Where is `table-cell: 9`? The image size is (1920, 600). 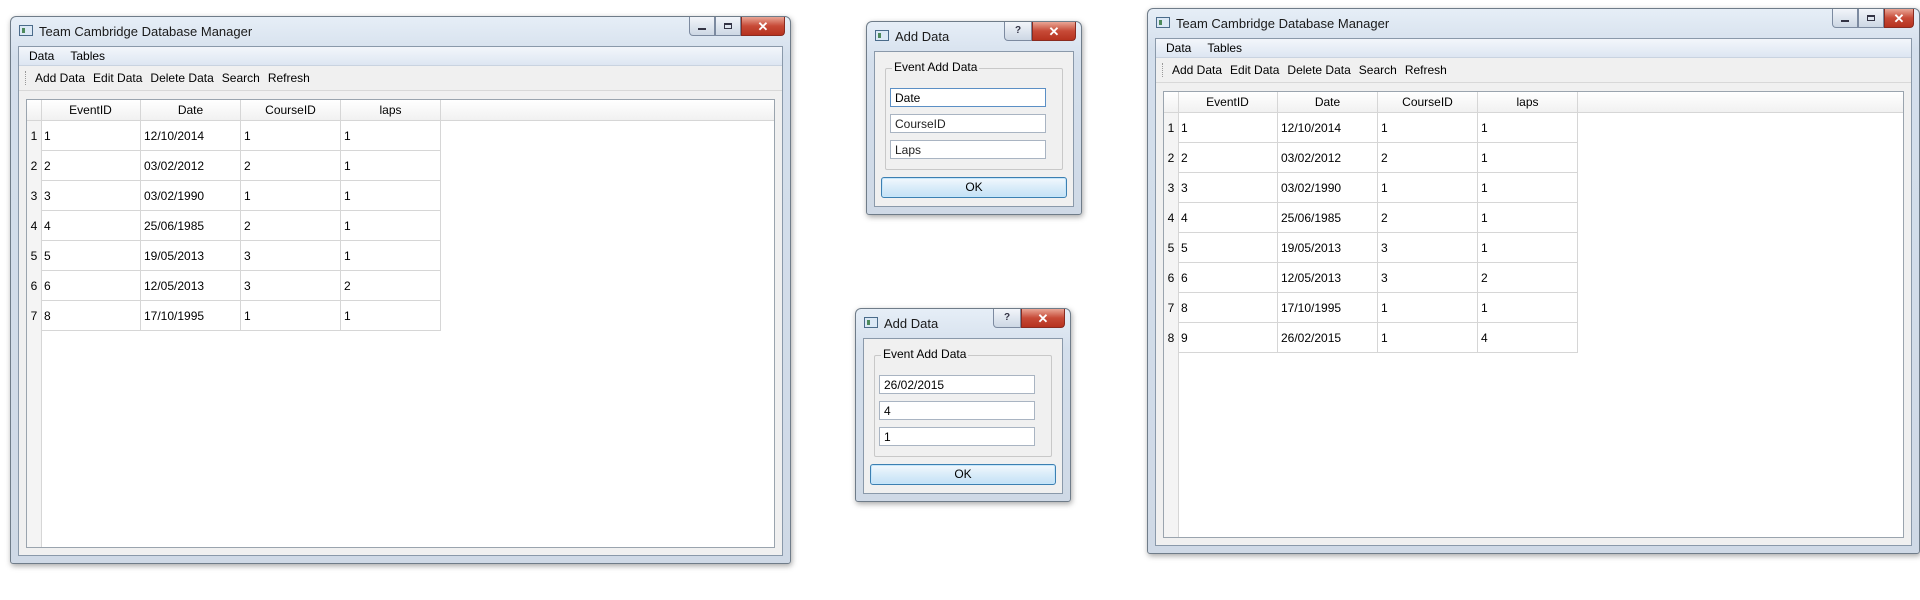
table-cell: 9 is located at coordinates (1228, 338).